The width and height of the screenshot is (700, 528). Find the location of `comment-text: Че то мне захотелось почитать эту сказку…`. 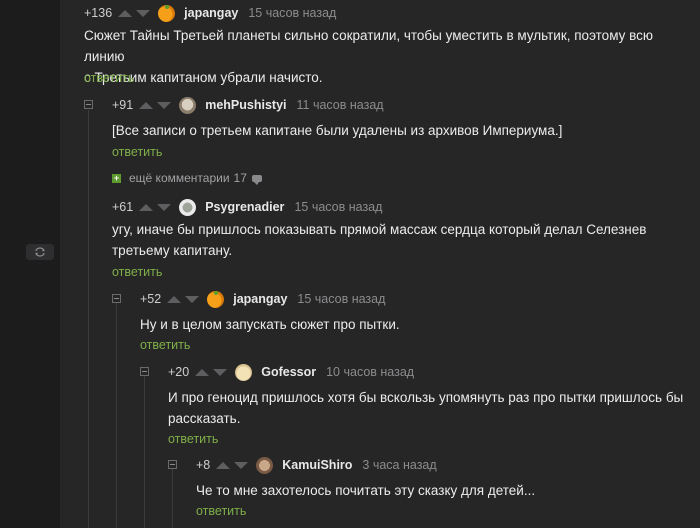

comment-text: Че то мне захотелось почитать эту сказку… is located at coordinates (441, 490).